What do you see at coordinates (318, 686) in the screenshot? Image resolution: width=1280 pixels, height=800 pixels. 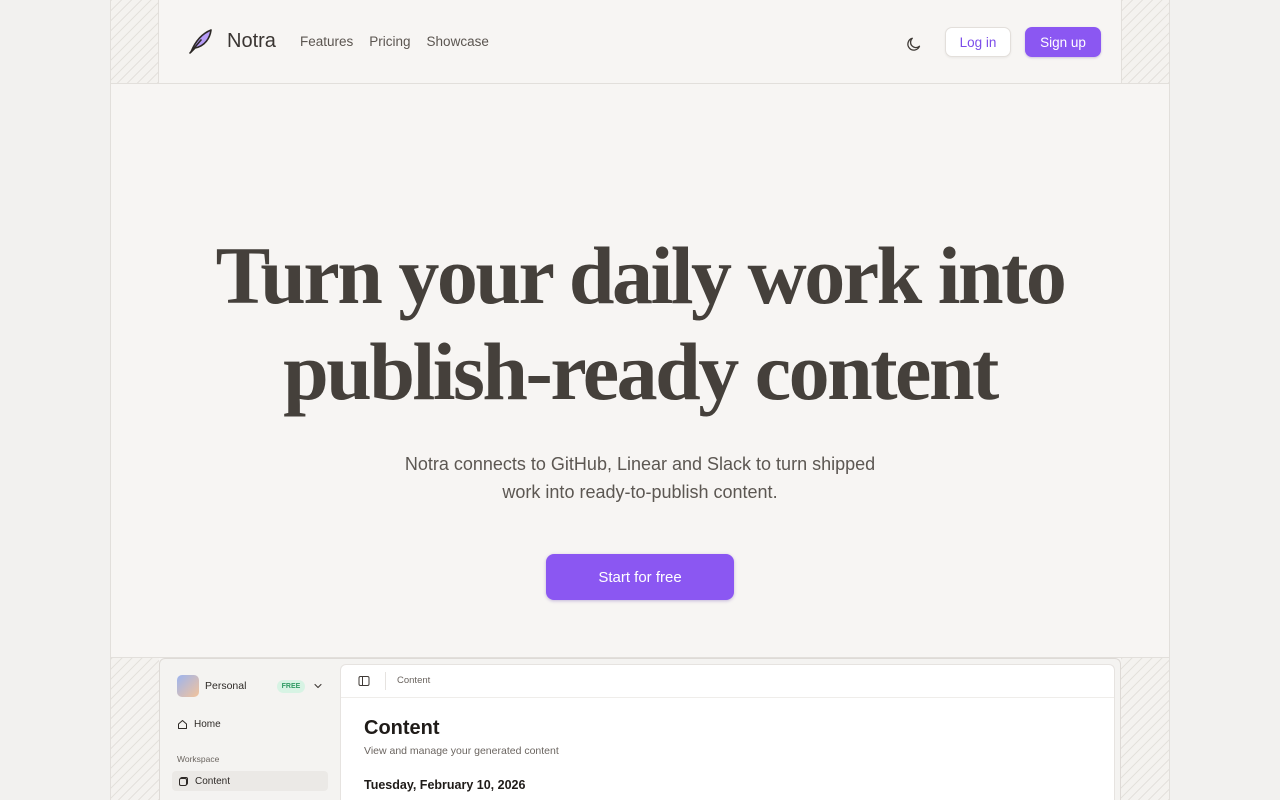 I see `chevron-down-icon` at bounding box center [318, 686].